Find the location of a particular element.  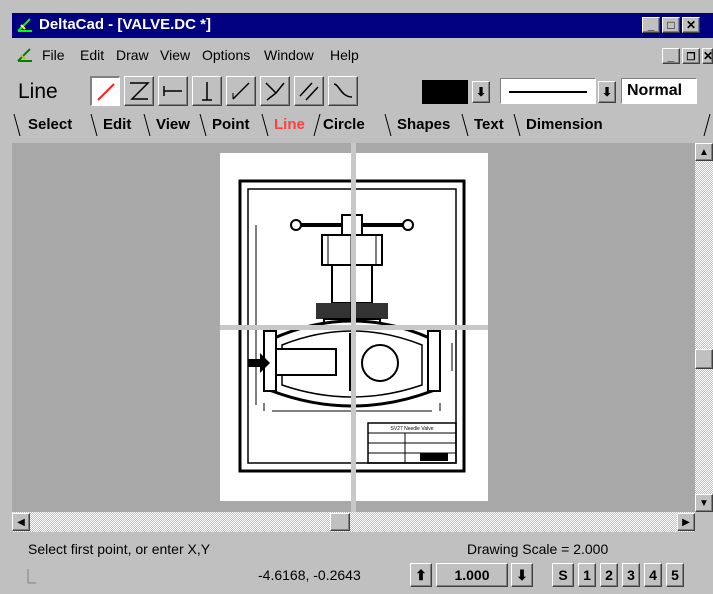

doc-minimize-button: _ is located at coordinates (671, 56).